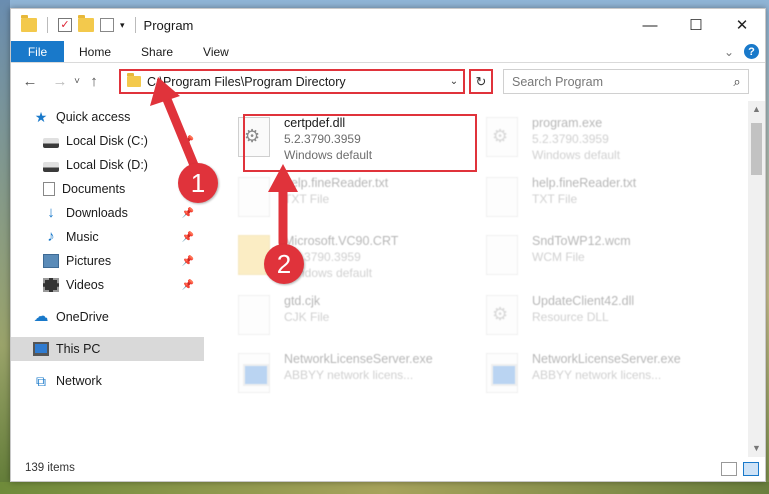 The width and height of the screenshot is (769, 494). Describe the element at coordinates (198, 183) in the screenshot. I see `annotation-badge-1: 1` at that location.